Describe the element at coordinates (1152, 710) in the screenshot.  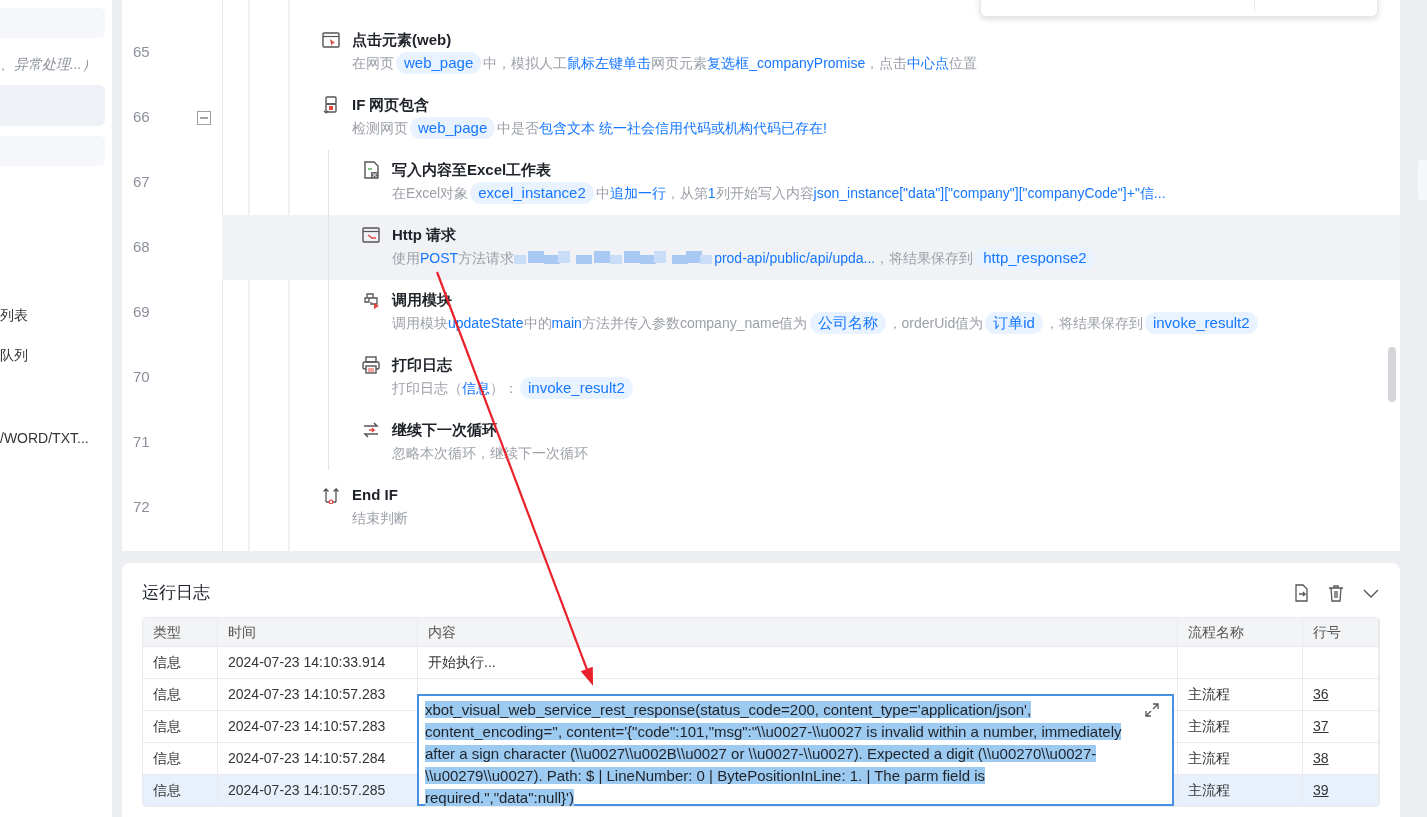
I see `expand-icon` at that location.